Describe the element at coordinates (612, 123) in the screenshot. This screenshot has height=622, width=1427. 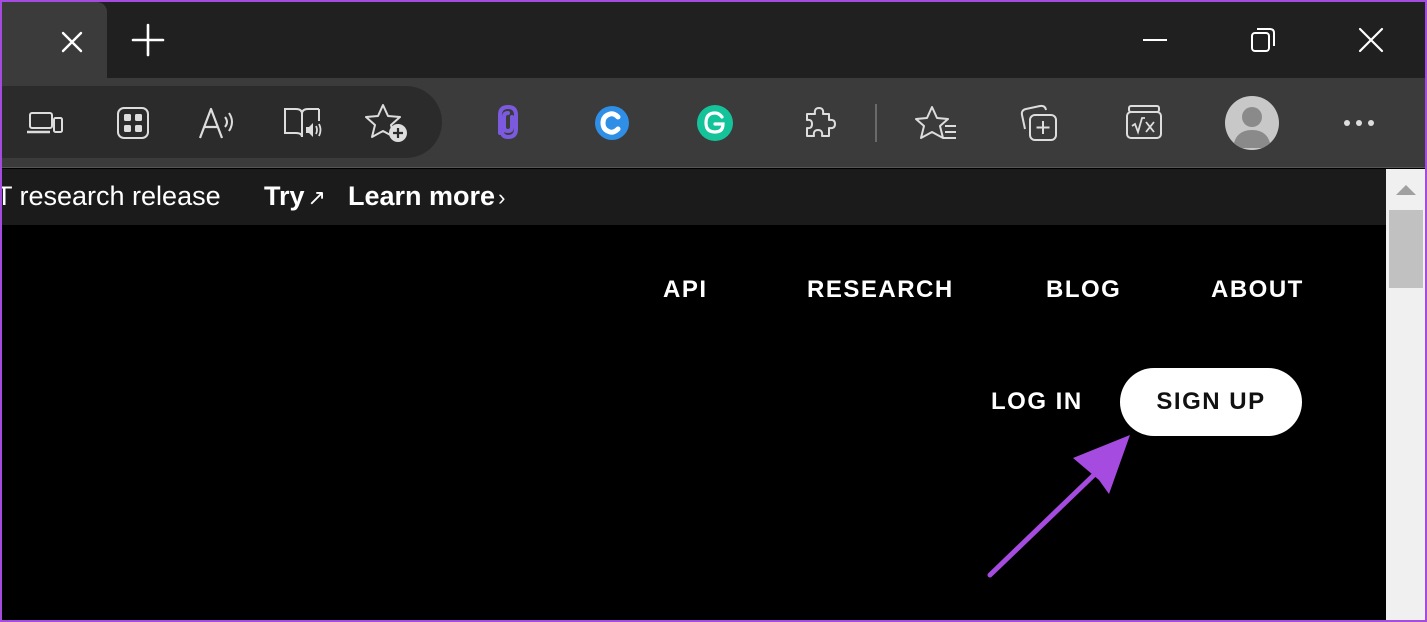
I see `c-extension-icon` at that location.